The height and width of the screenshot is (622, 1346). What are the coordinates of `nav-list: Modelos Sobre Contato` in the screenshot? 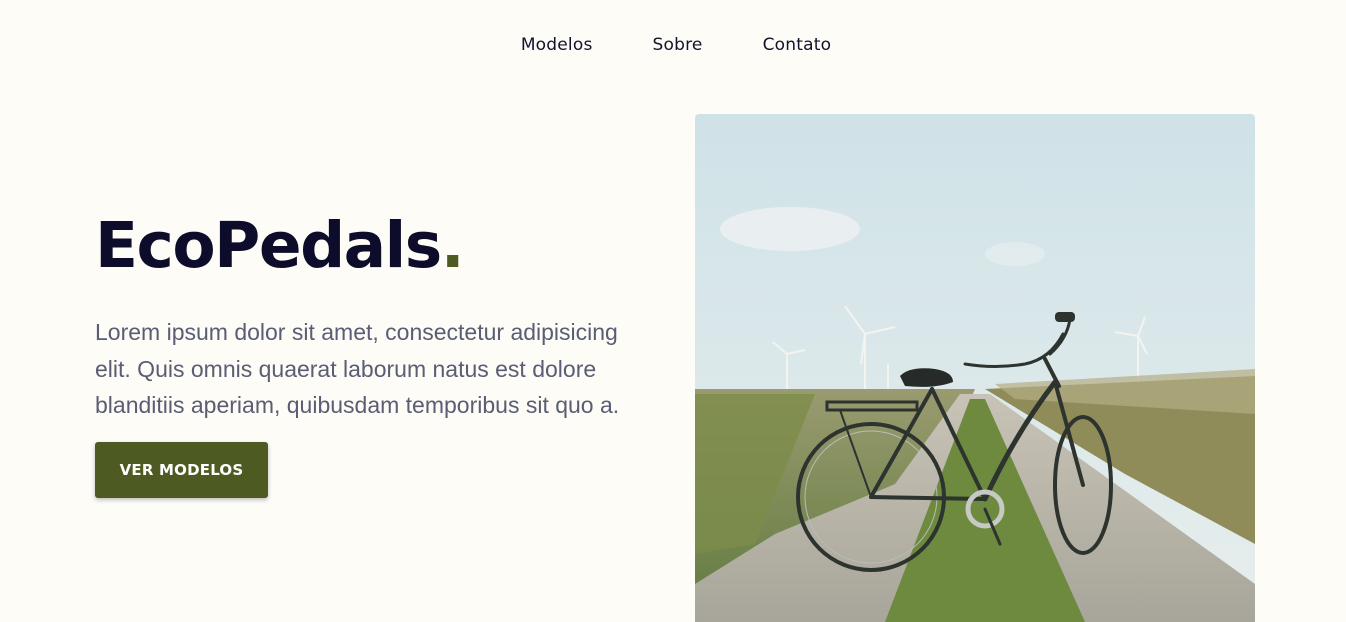 It's located at (676, 45).